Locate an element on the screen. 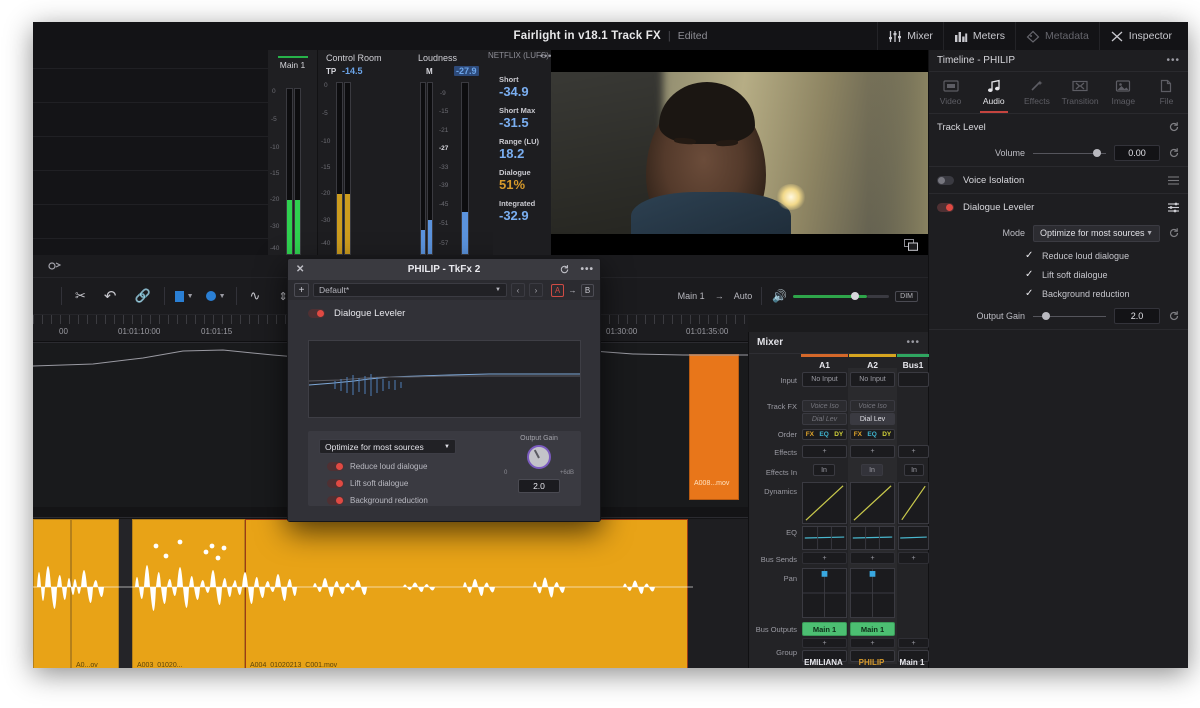 Image resolution: width=1200 pixels, height=708 pixels. dialogue-leveler-settings-icon is located at coordinates (1173, 207).